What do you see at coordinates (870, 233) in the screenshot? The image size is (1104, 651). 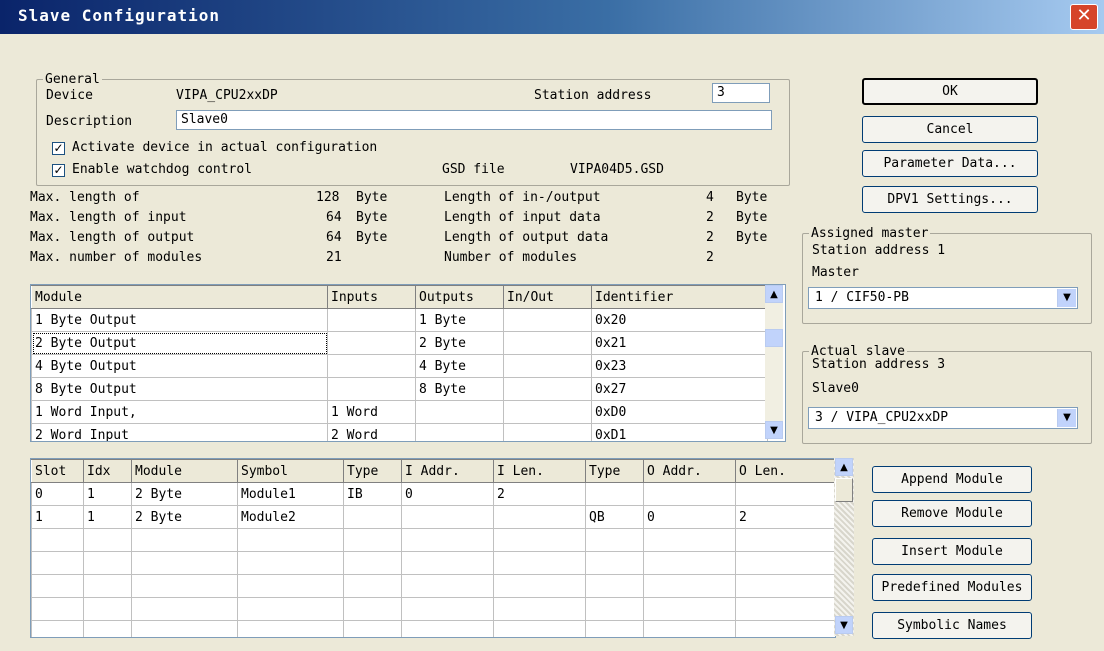 I see `assigned-master-legend: Assigned master` at bounding box center [870, 233].